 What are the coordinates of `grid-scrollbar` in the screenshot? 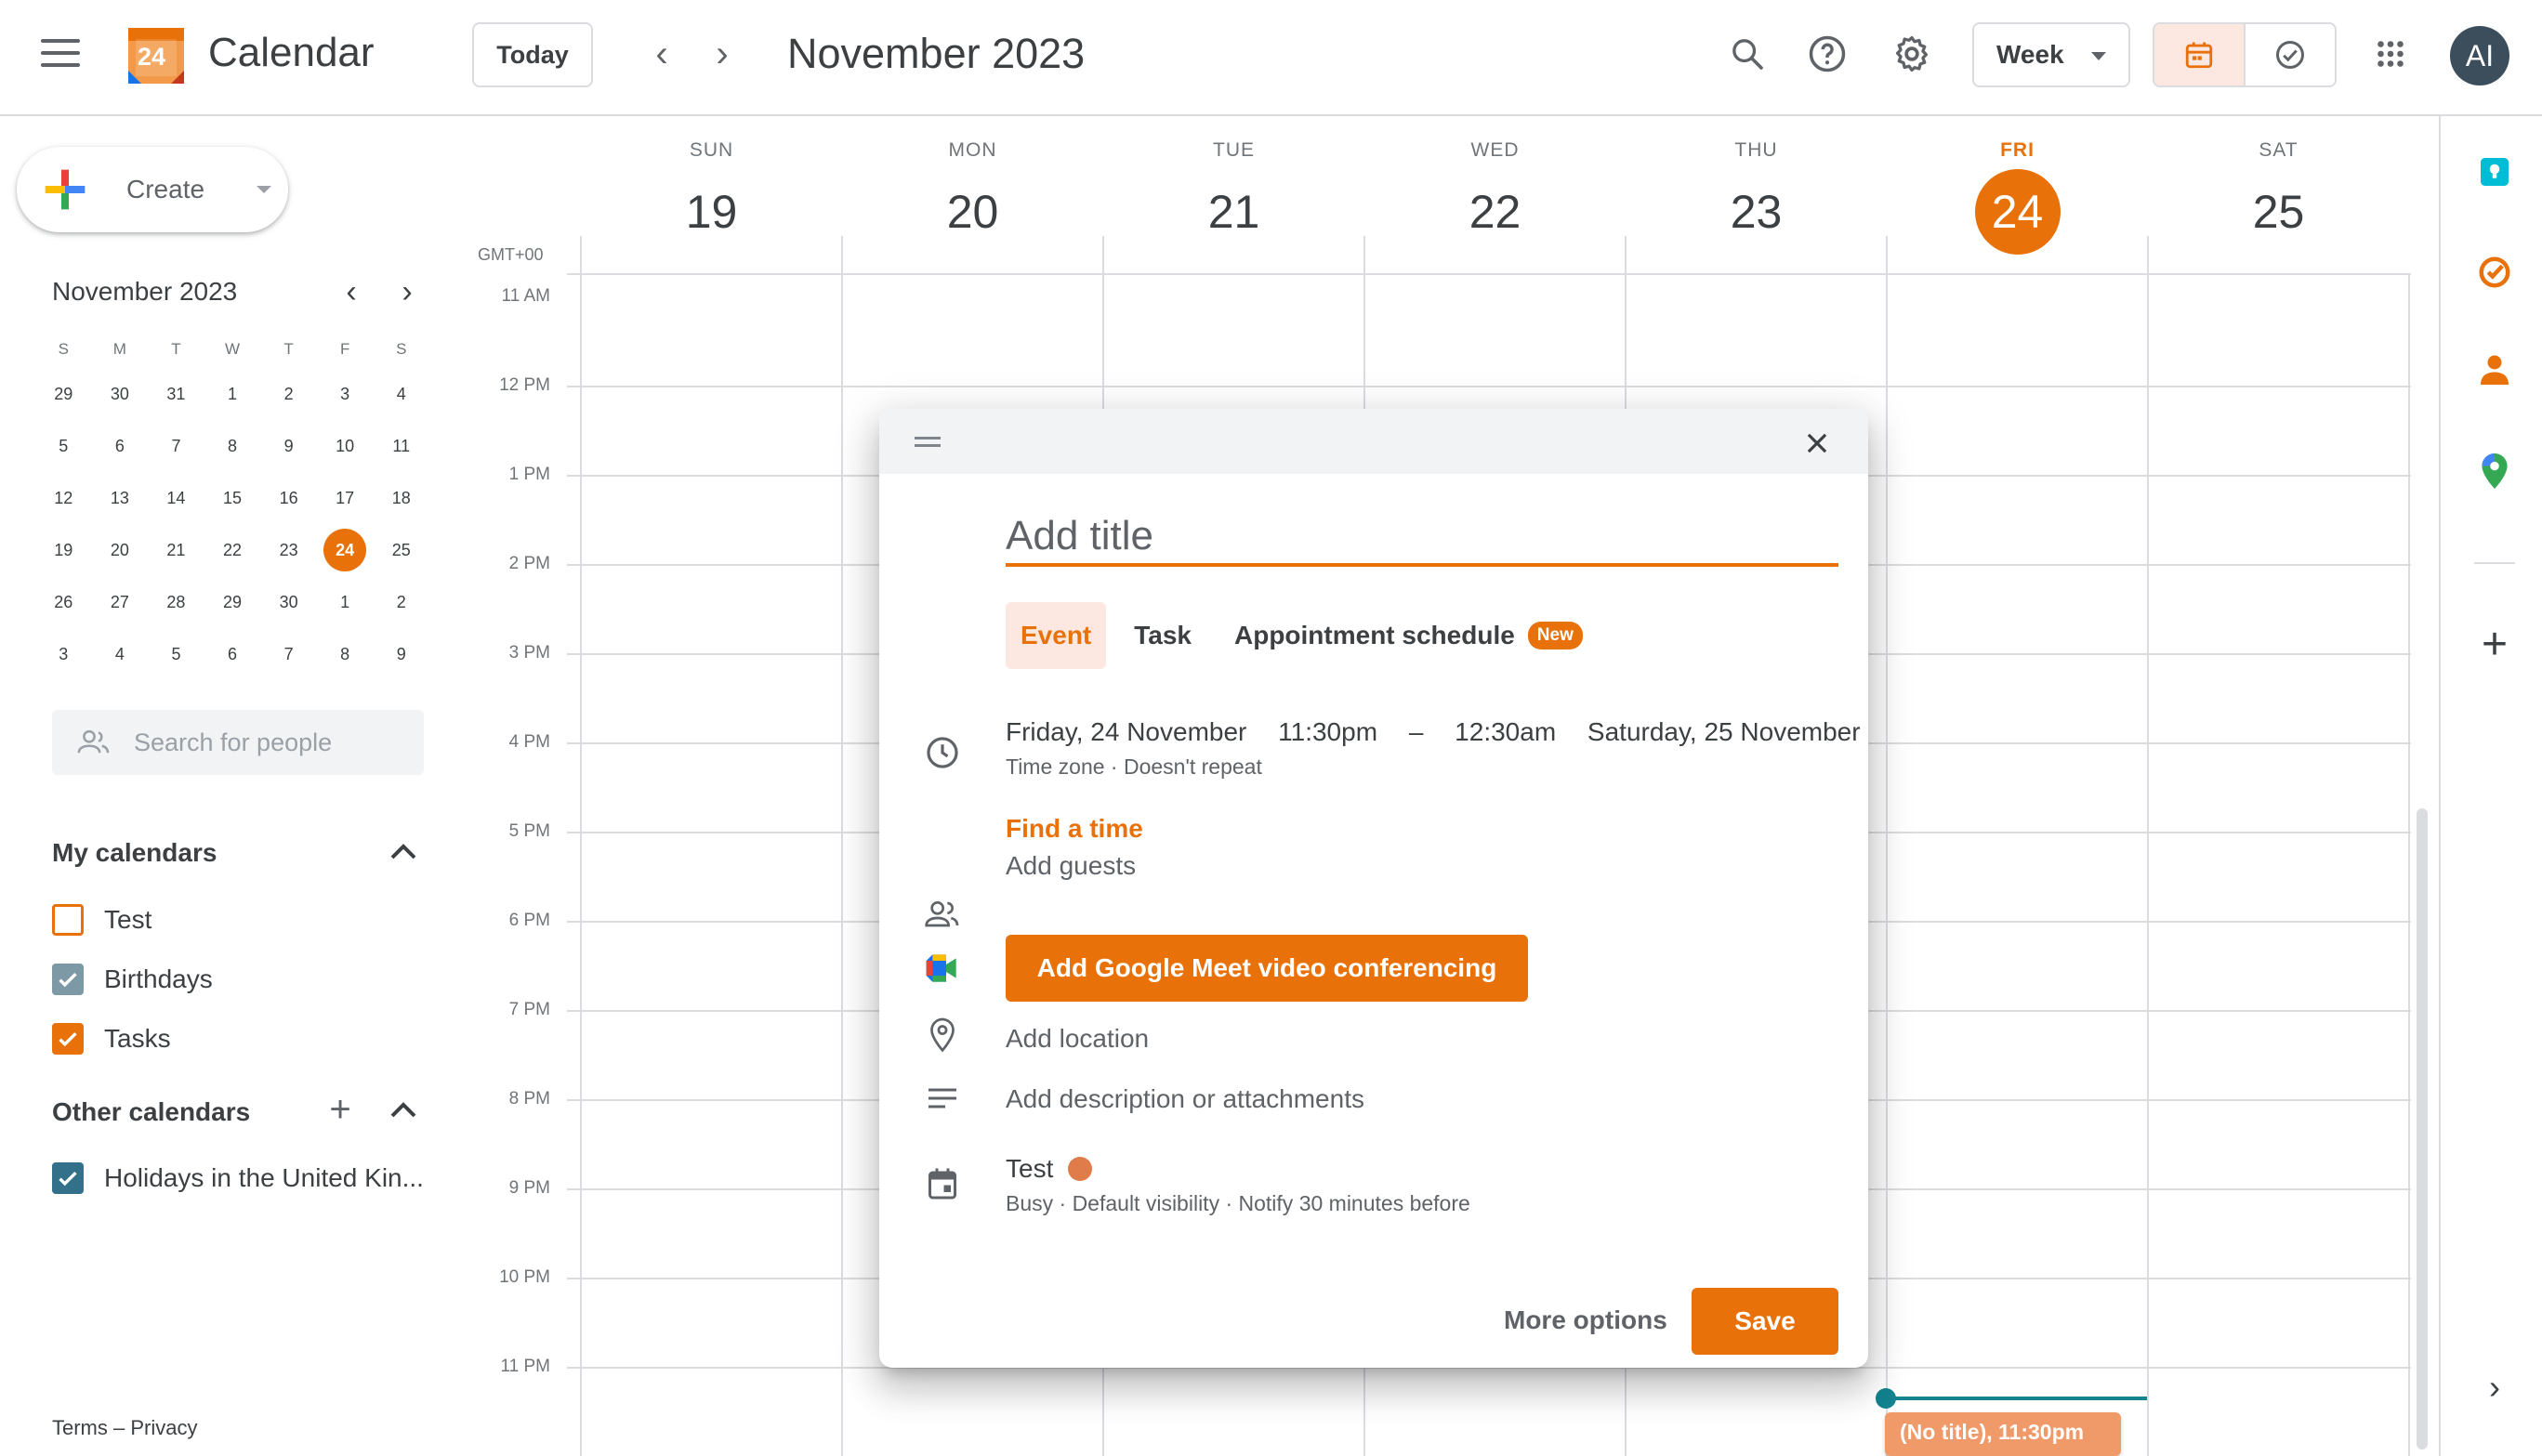 It's located at (2422, 1128).